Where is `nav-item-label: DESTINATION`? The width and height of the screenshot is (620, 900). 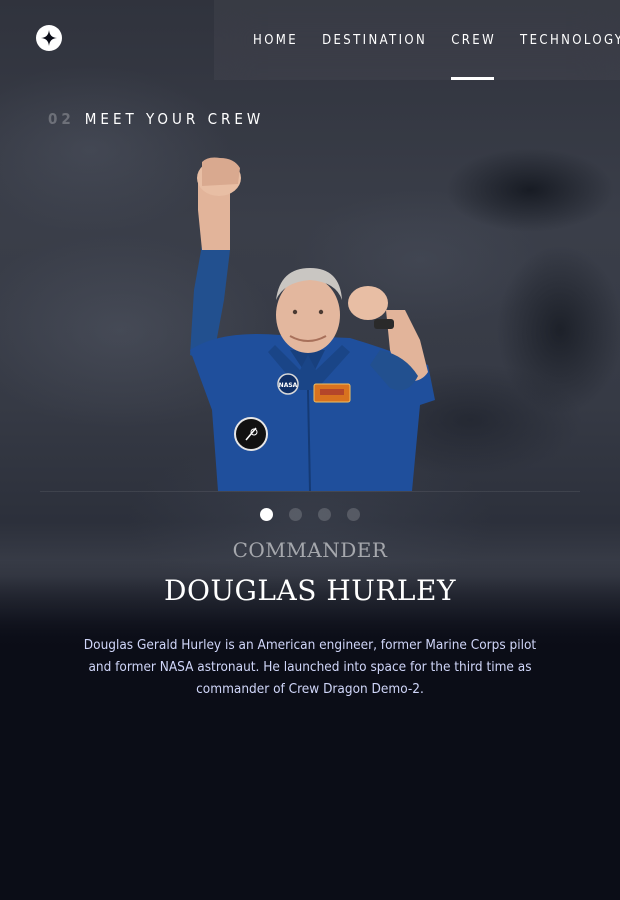
nav-item-label: DESTINATION is located at coordinates (375, 40).